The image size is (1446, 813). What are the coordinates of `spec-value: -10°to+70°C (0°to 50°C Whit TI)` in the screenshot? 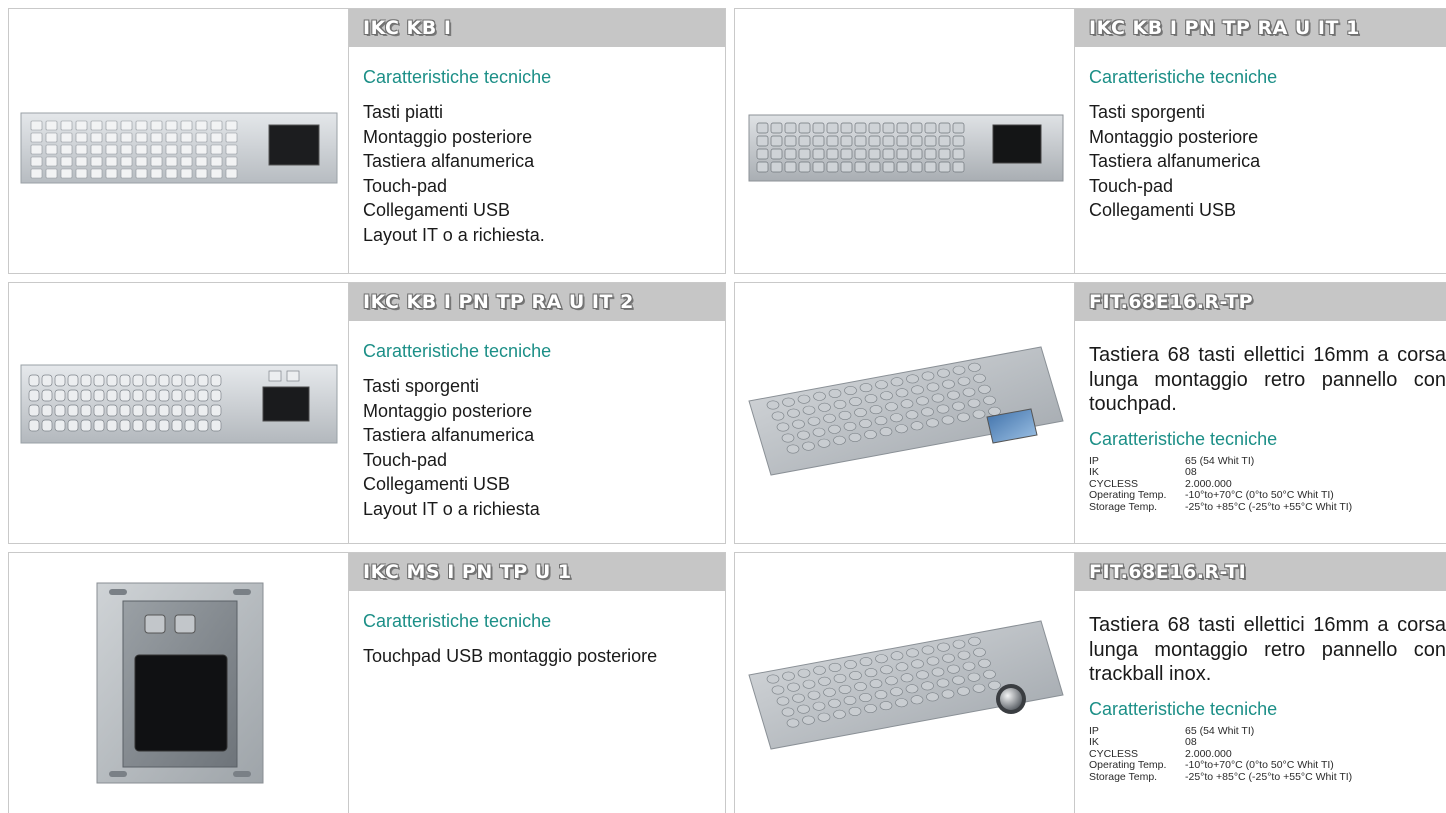 It's located at (1259, 495).